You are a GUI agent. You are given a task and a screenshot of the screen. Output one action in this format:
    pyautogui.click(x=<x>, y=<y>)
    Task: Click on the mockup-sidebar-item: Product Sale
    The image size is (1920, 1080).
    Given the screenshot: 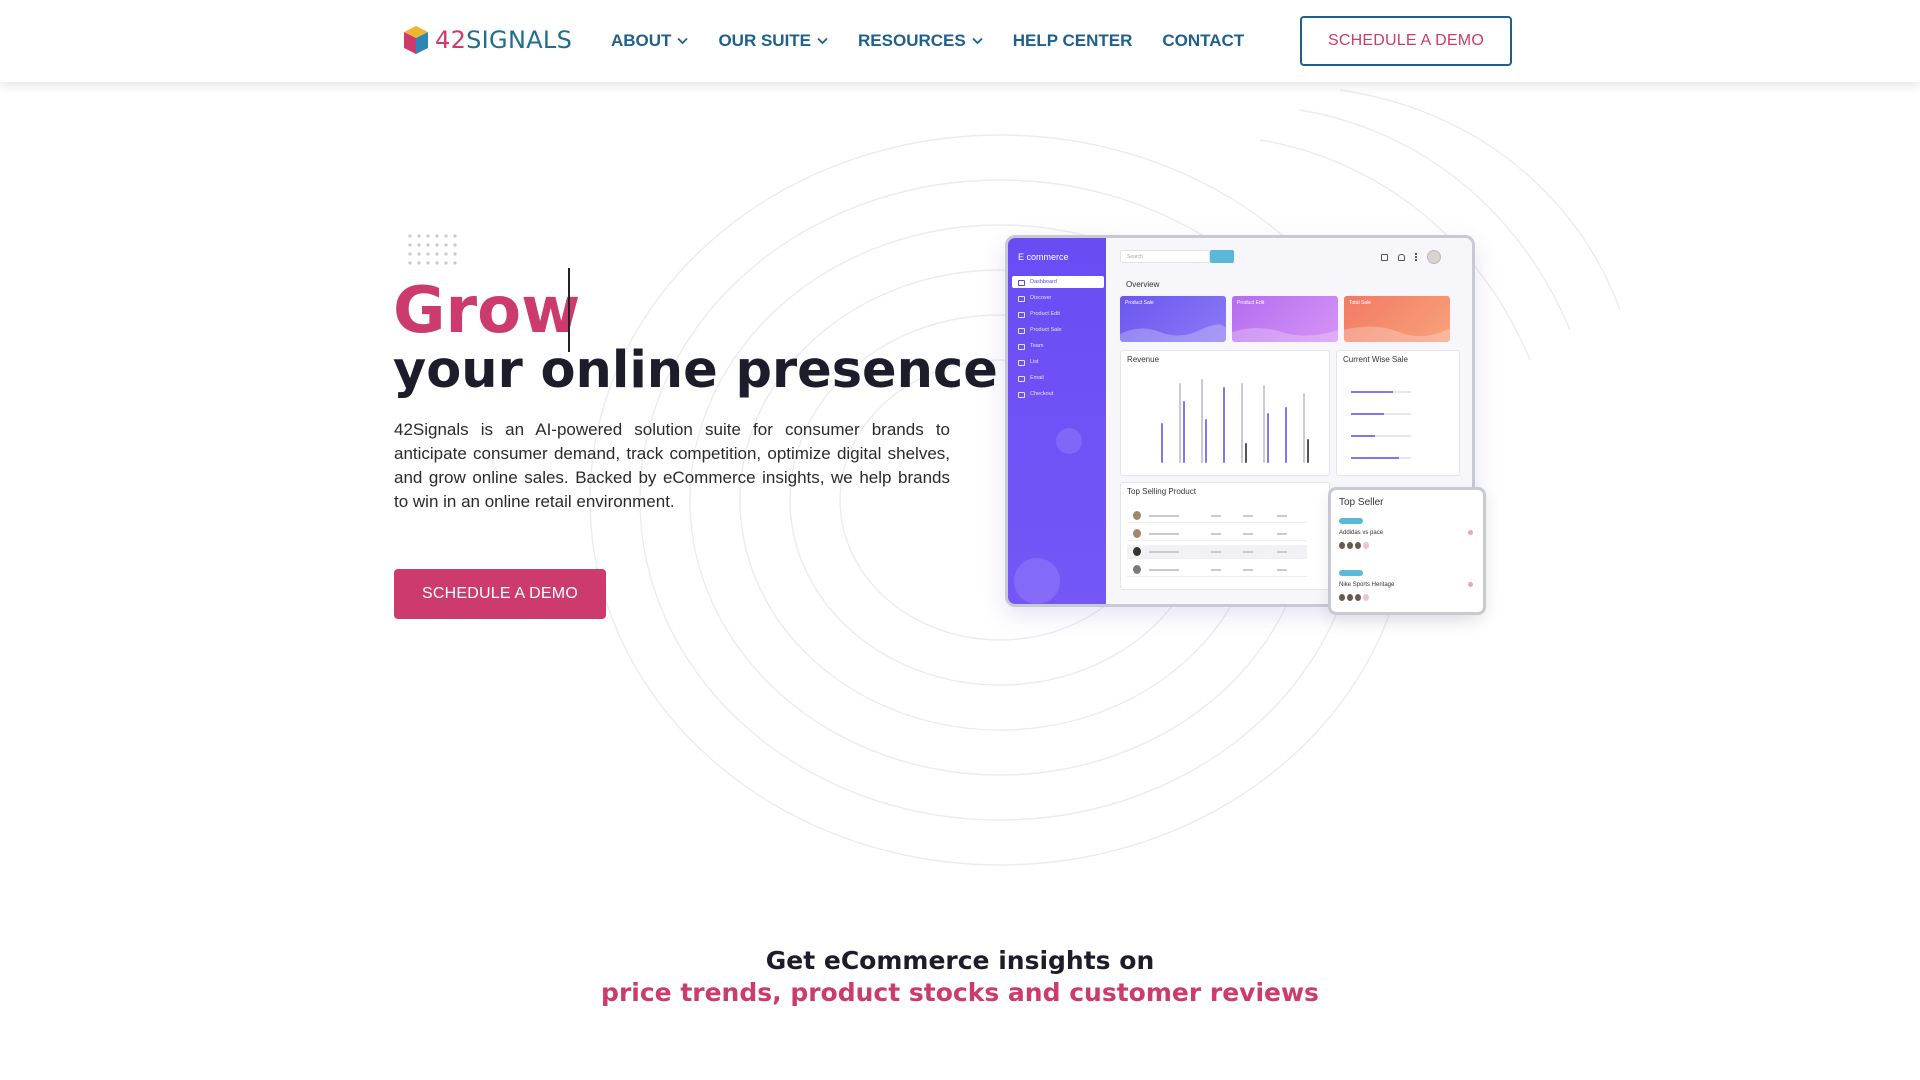 What is the action you would take?
    pyautogui.click(x=1058, y=330)
    